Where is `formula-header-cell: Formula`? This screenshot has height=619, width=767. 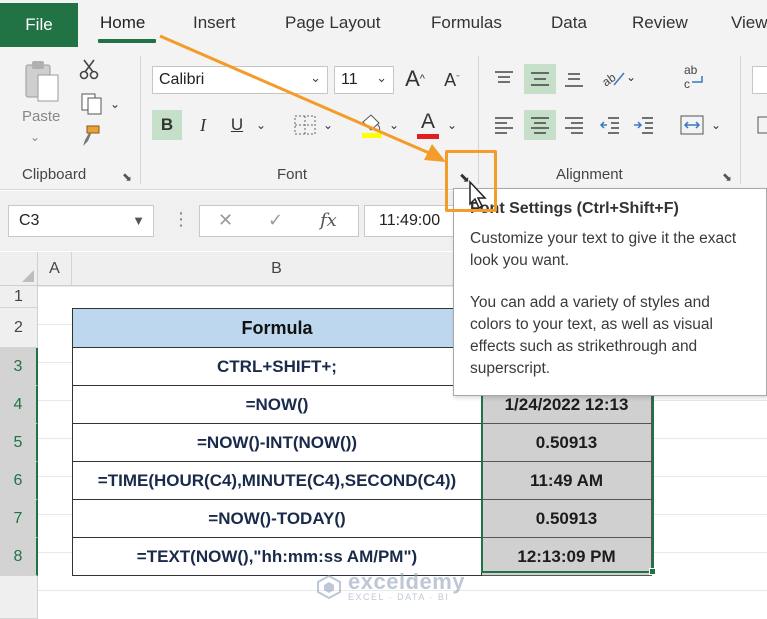 formula-header-cell: Formula is located at coordinates (277, 328).